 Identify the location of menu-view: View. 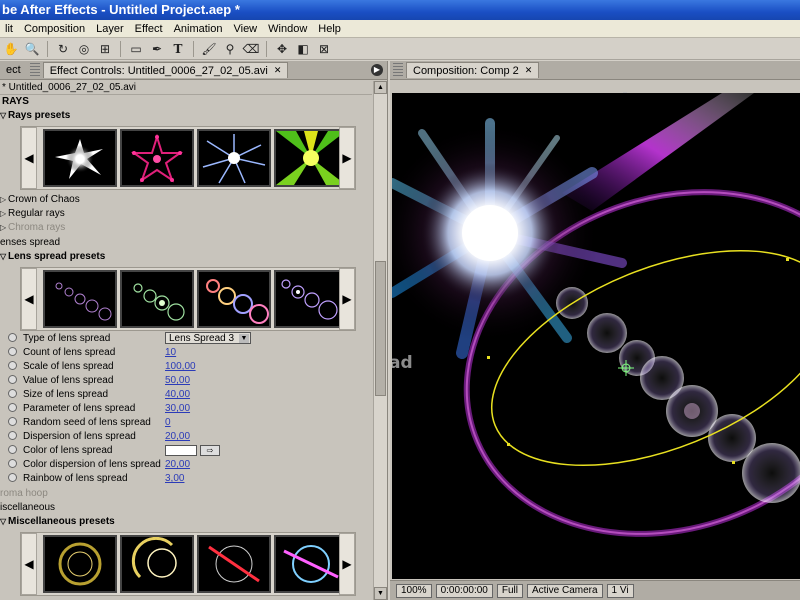
(245, 29).